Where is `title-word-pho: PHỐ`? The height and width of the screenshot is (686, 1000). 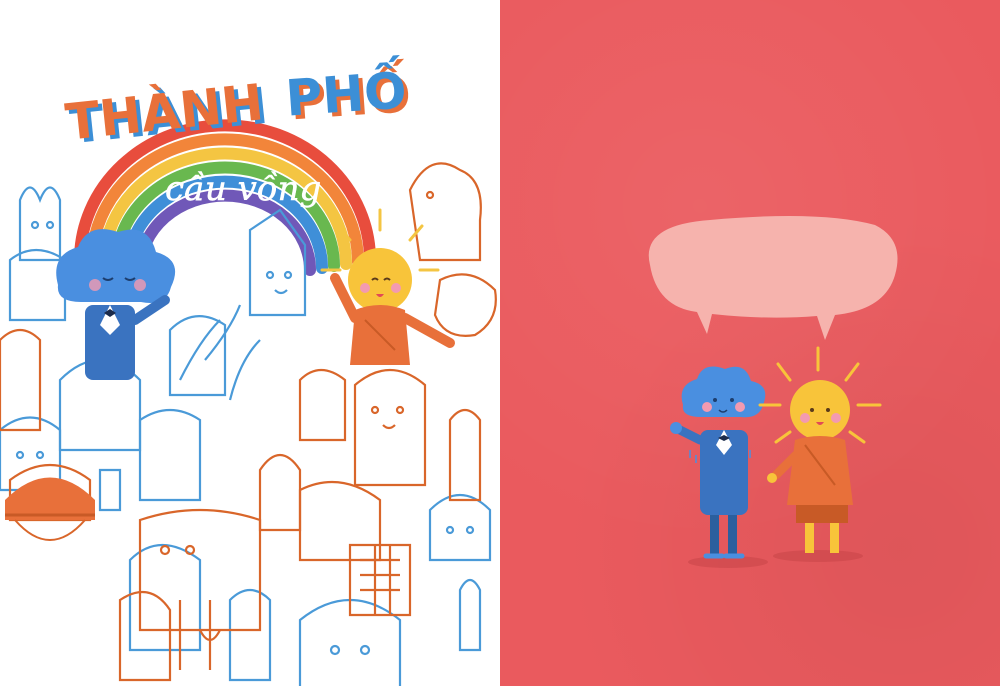 title-word-pho: PHỐ is located at coordinates (345, 90).